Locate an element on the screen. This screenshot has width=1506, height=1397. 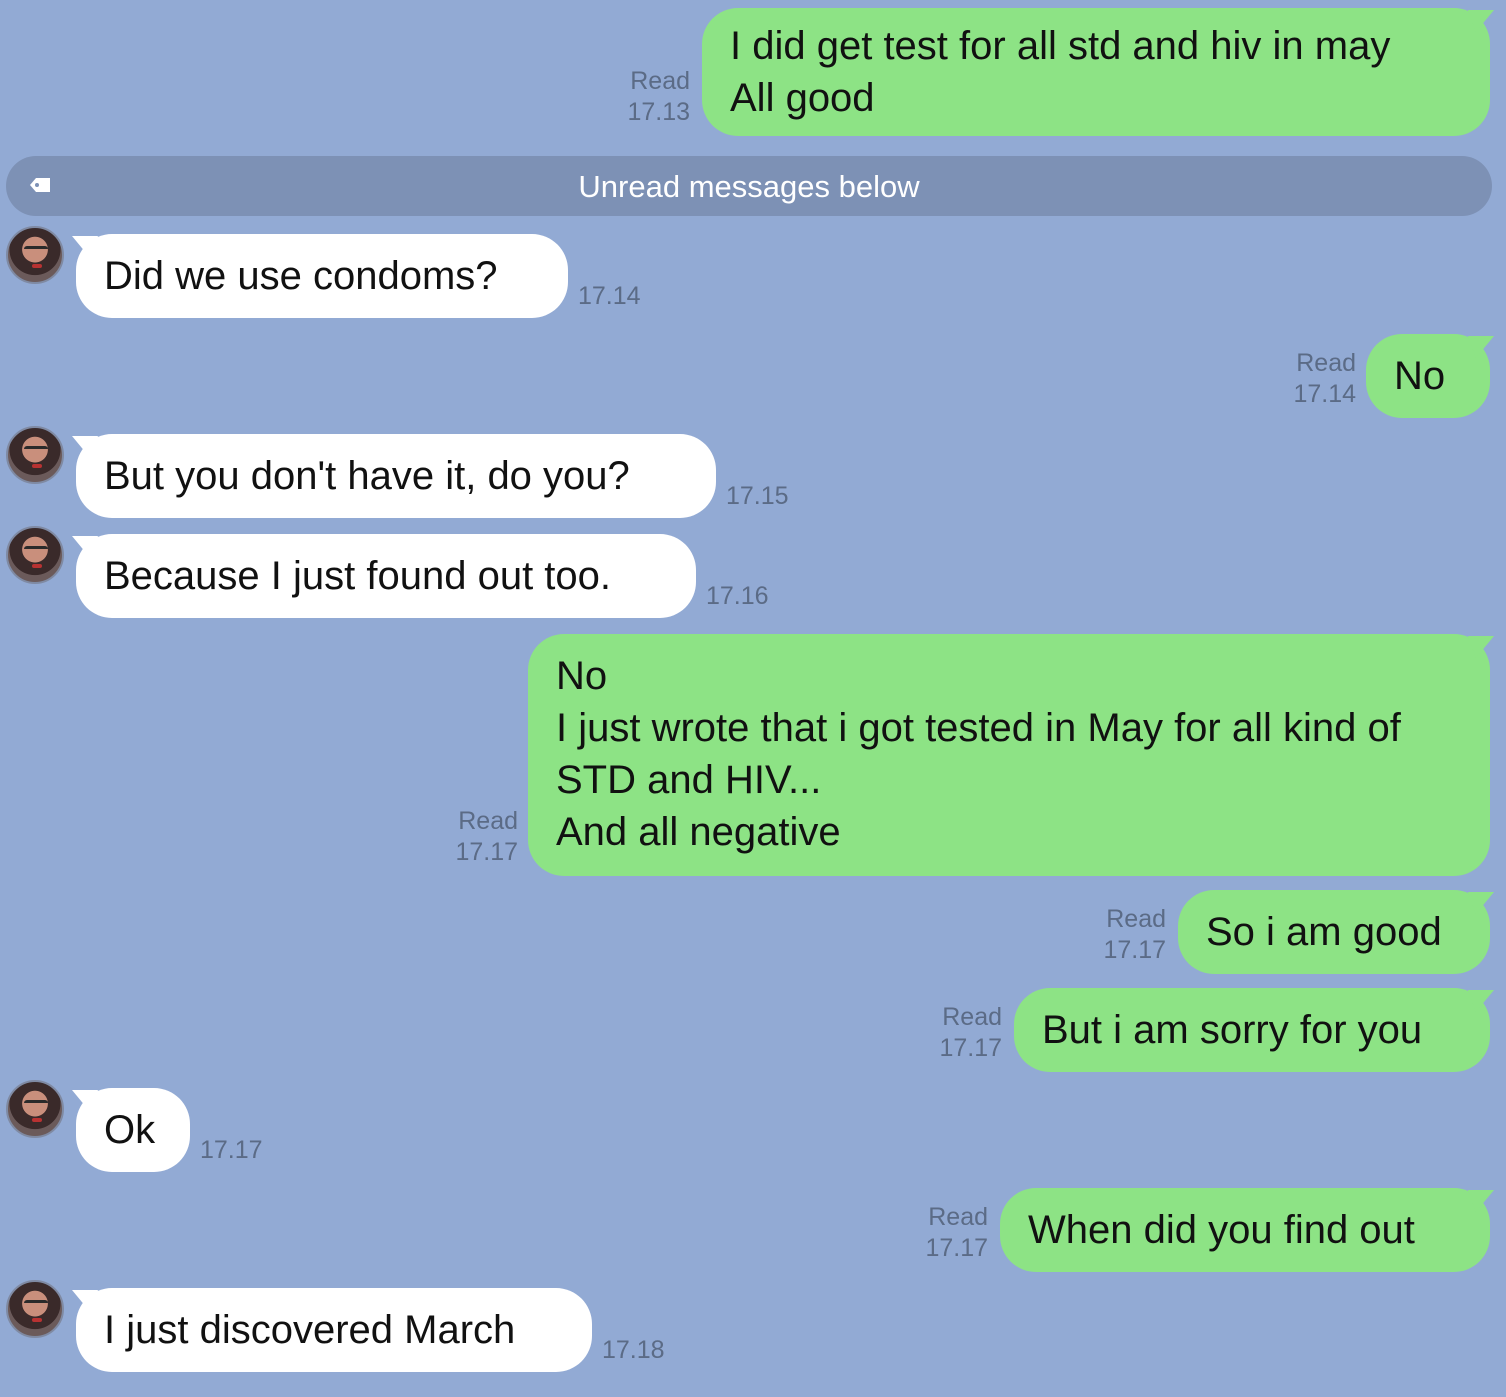
message-bubble-incoming: Did we use condoms? is located at coordinates (322, 276).